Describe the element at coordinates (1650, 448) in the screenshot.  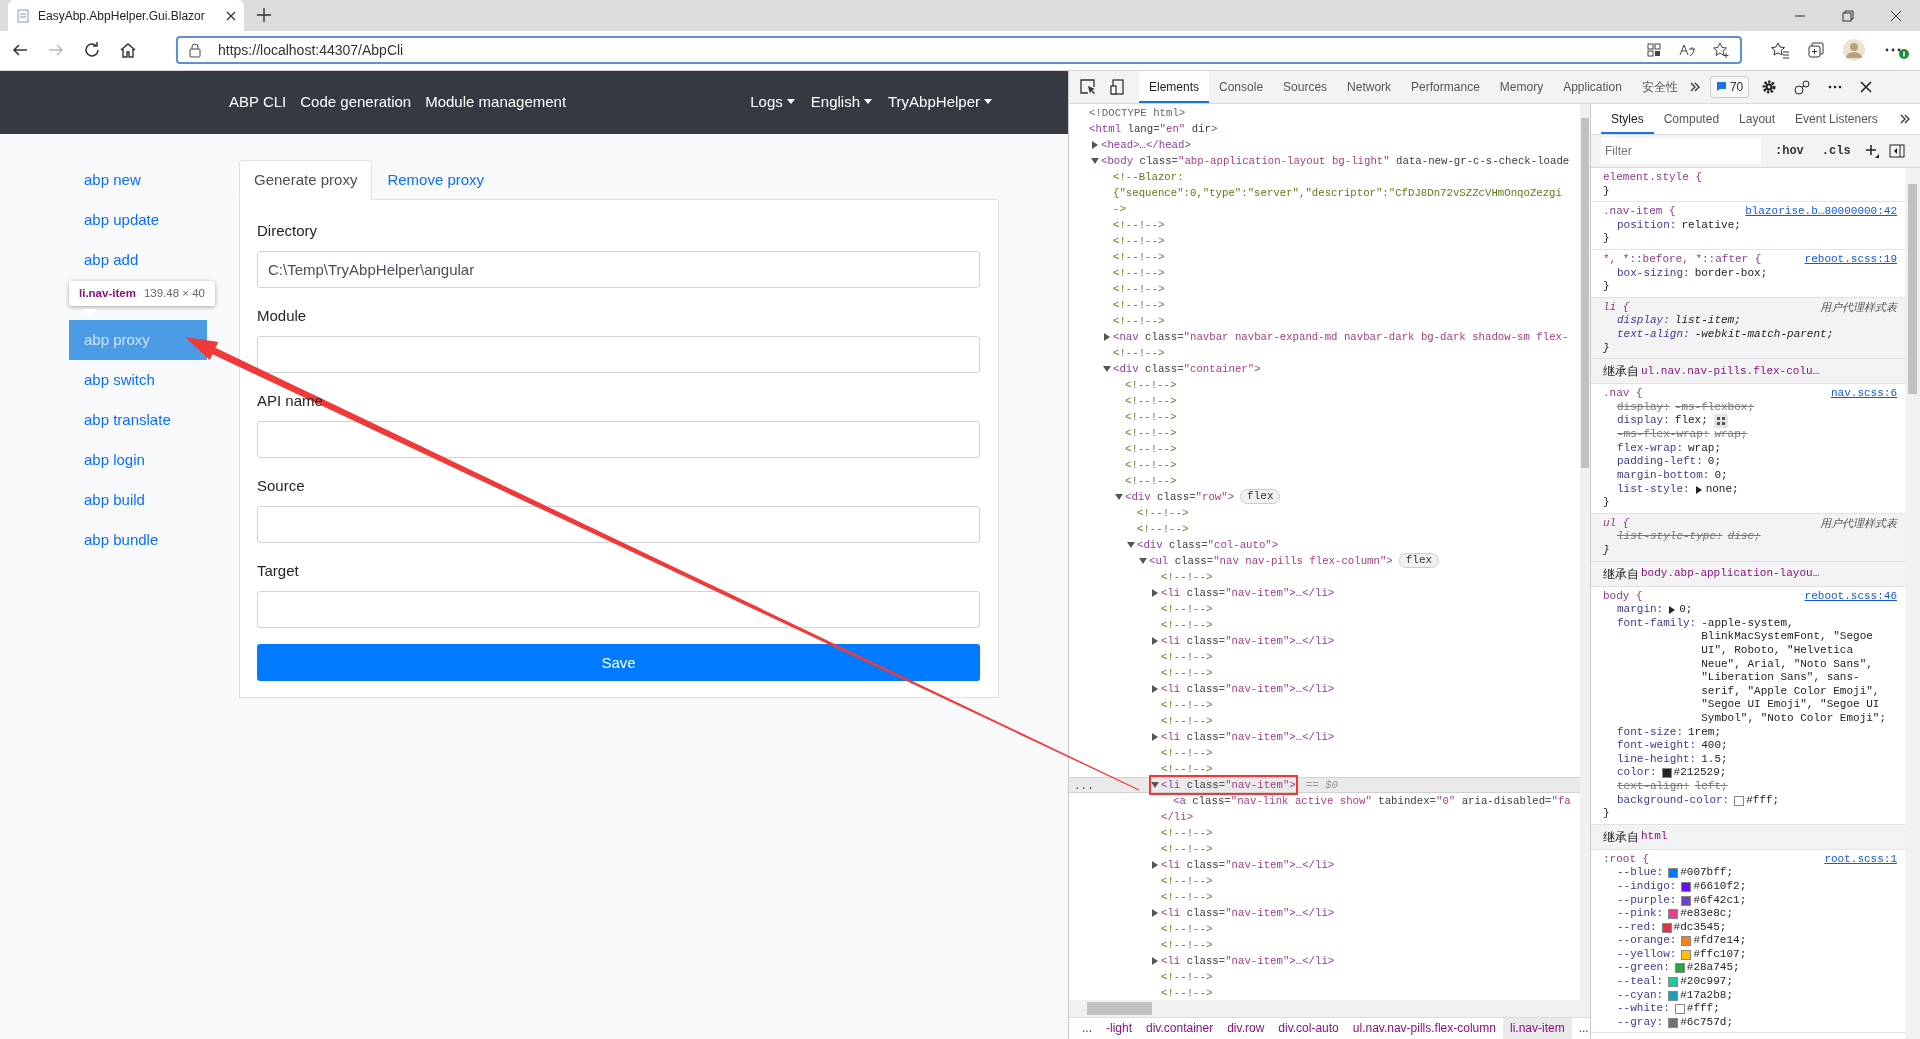
I see `css-property-name: flex-wrap:` at that location.